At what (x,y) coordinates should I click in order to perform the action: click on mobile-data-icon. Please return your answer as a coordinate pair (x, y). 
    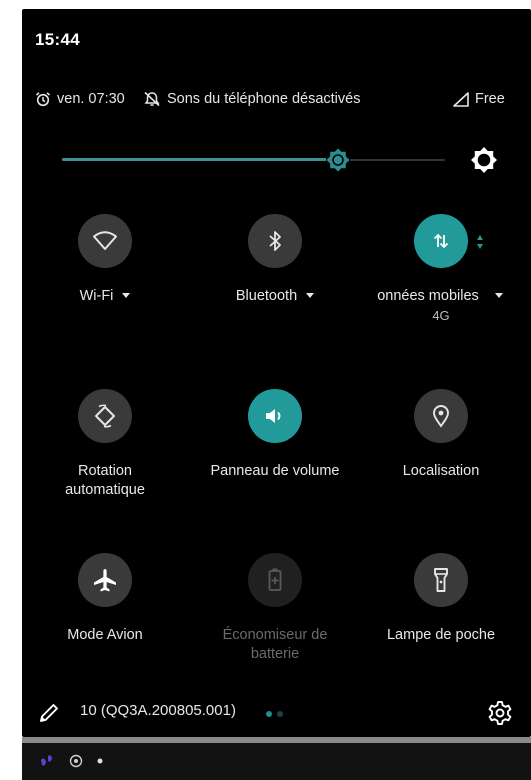
    Looking at the image, I should click on (441, 241).